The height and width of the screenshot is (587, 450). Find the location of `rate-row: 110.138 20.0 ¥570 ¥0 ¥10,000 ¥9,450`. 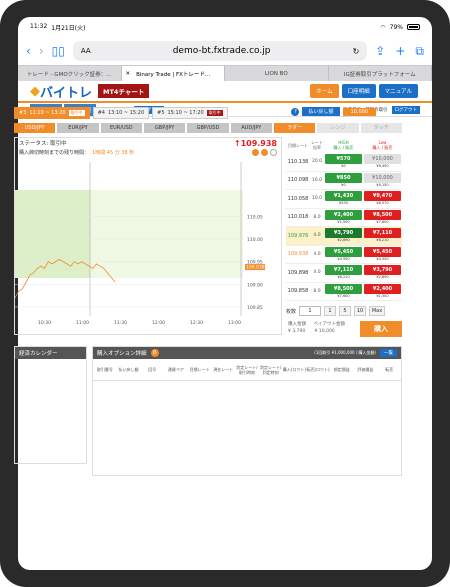

rate-row: 110.138 20.0 ¥570 ¥0 ¥10,000 ¥9,450 is located at coordinates (344, 162).